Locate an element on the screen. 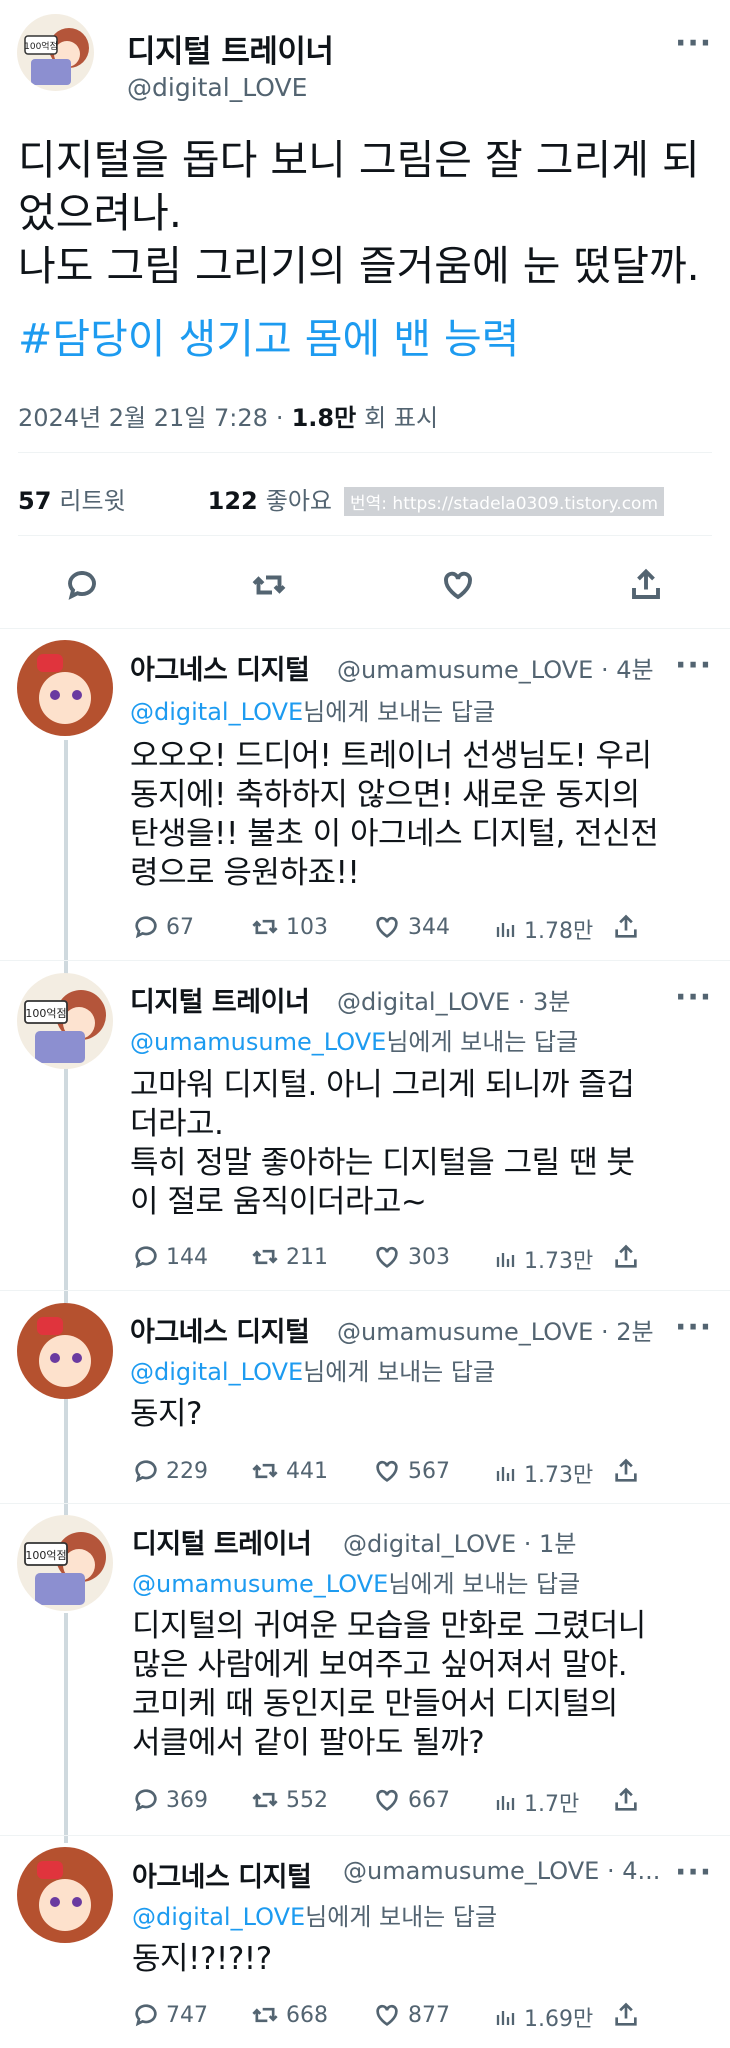  views-count: 1.69만 is located at coordinates (543, 2017).